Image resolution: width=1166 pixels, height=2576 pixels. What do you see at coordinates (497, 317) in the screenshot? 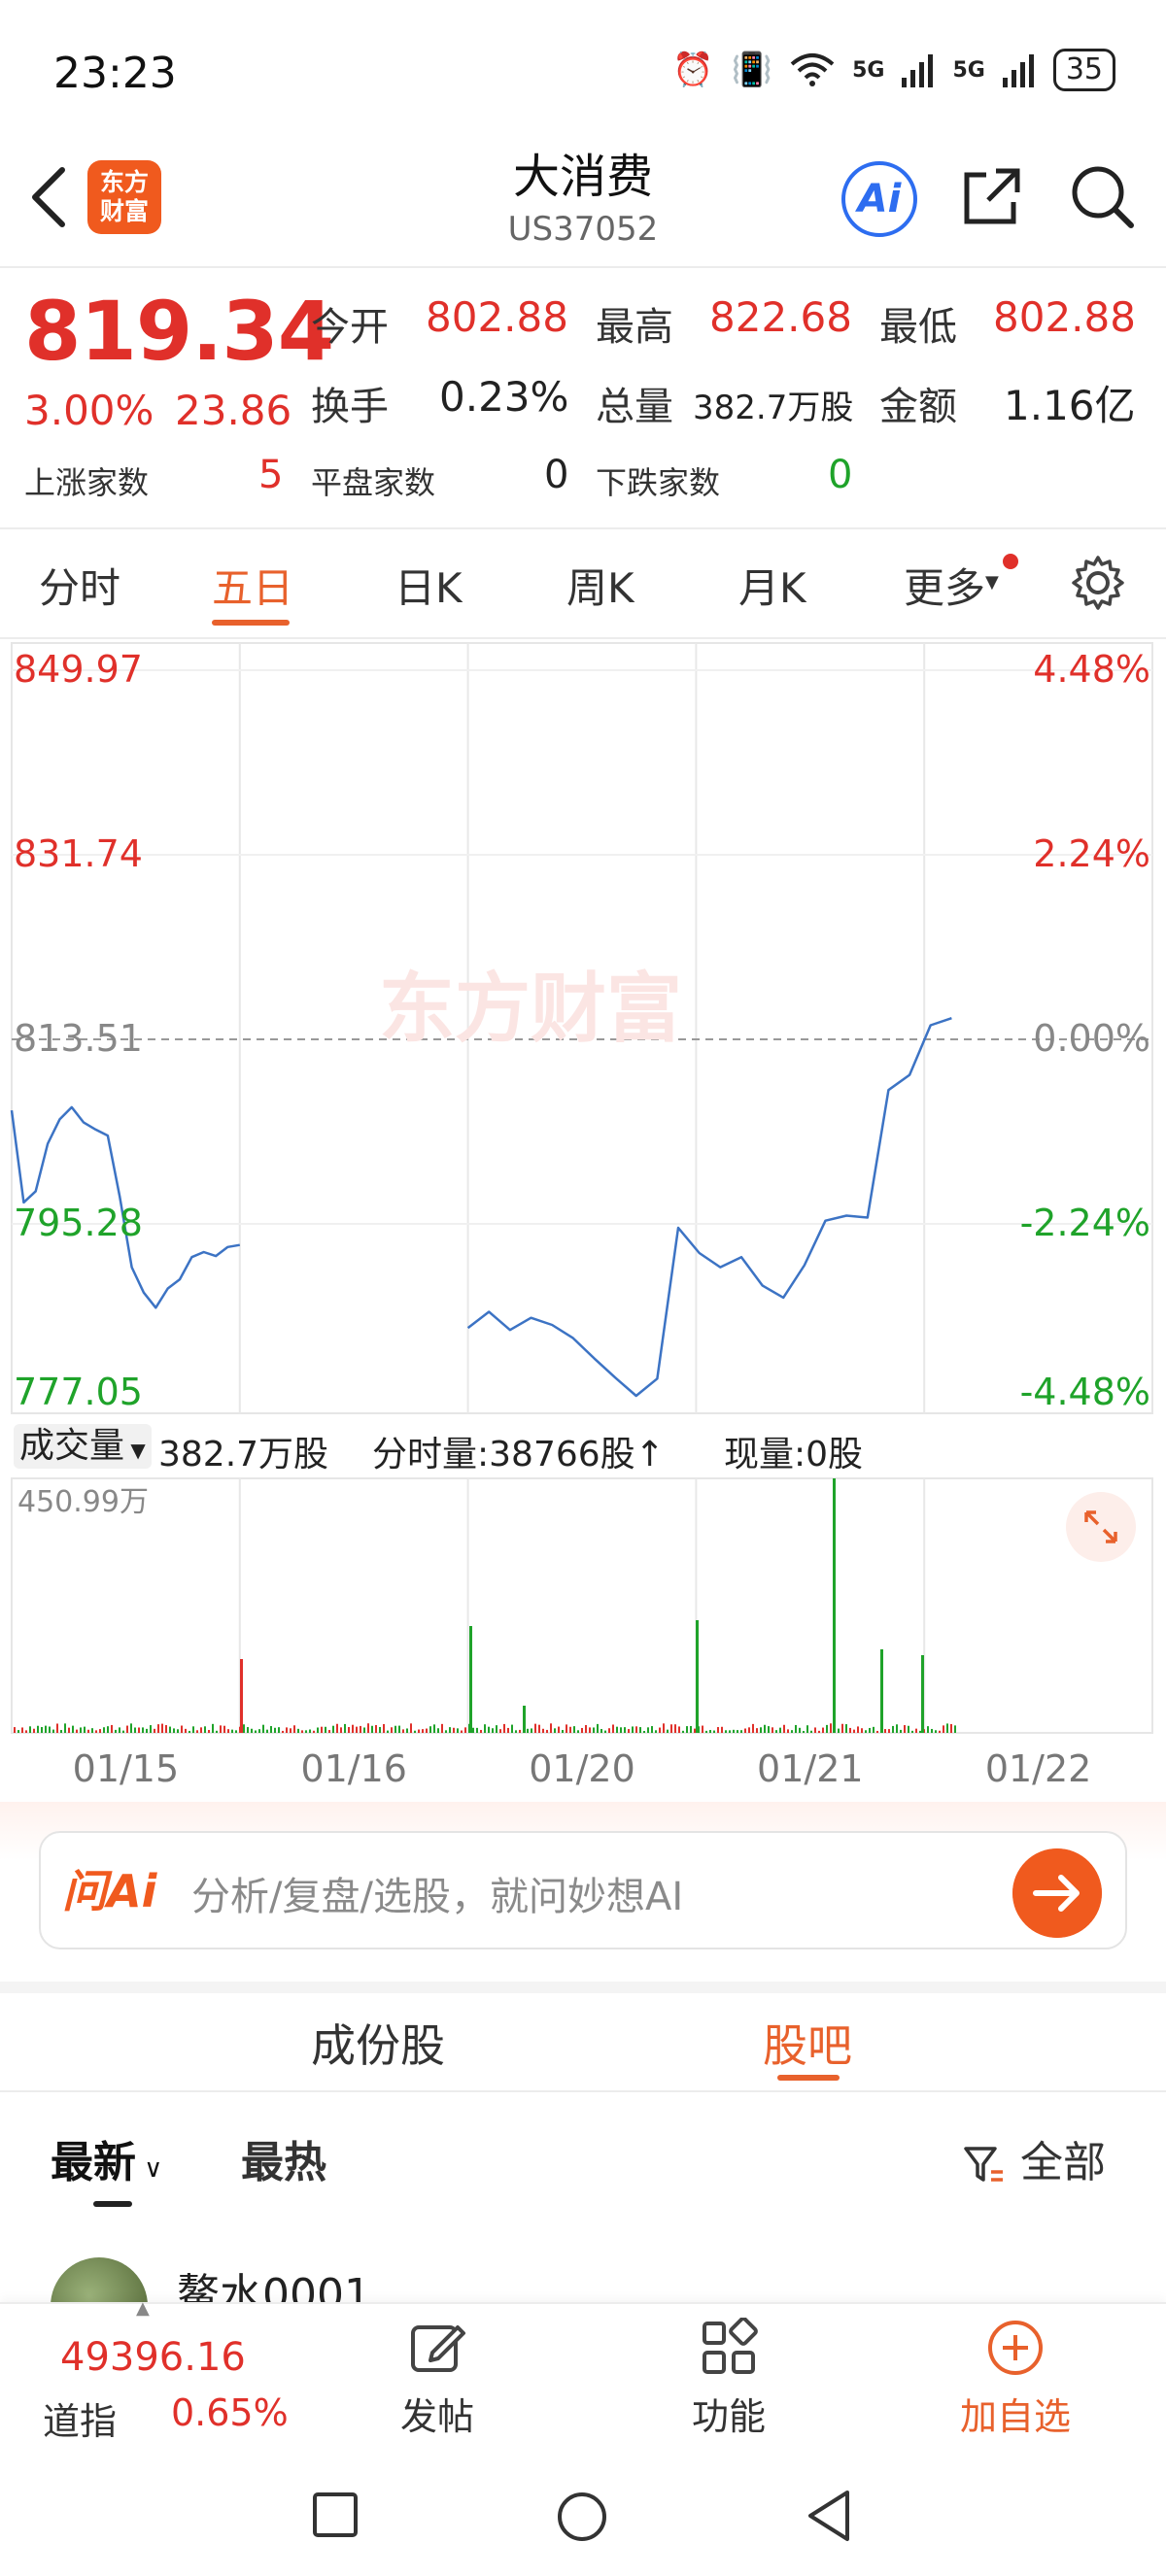
I see `open-value: 802.88` at bounding box center [497, 317].